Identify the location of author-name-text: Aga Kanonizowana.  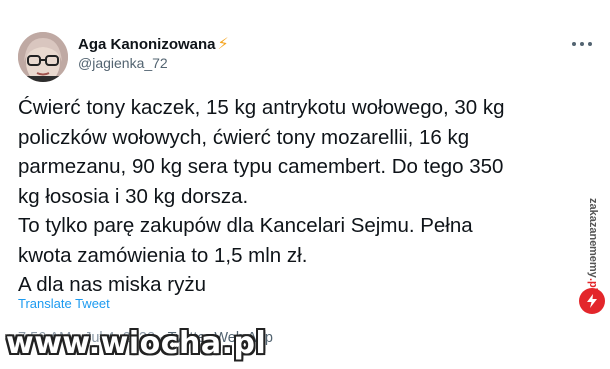
(147, 44).